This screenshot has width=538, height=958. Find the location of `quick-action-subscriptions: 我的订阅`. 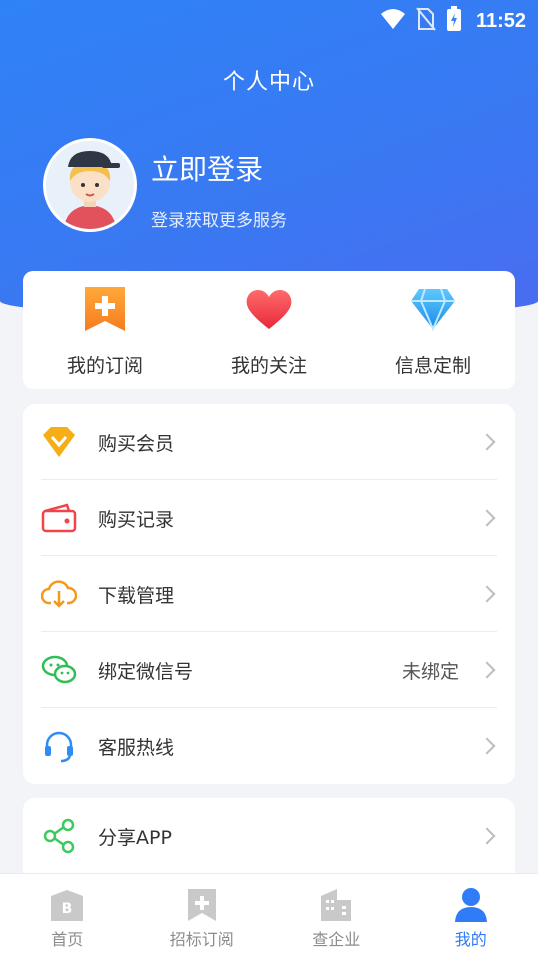

quick-action-subscriptions: 我的订阅 is located at coordinates (105, 330).